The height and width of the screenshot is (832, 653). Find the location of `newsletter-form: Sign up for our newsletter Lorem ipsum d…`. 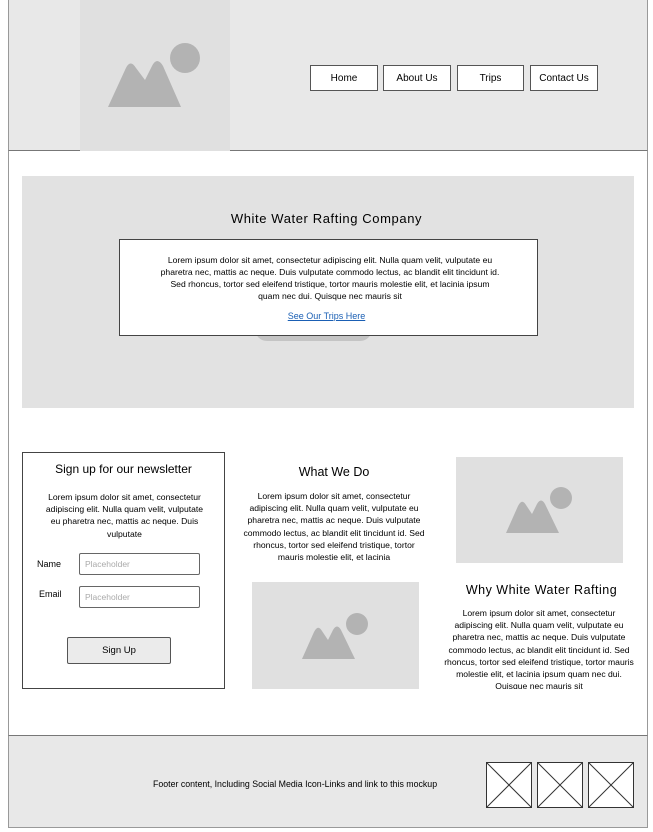

newsletter-form: Sign up for our newsletter Lorem ipsum d… is located at coordinates (123, 570).